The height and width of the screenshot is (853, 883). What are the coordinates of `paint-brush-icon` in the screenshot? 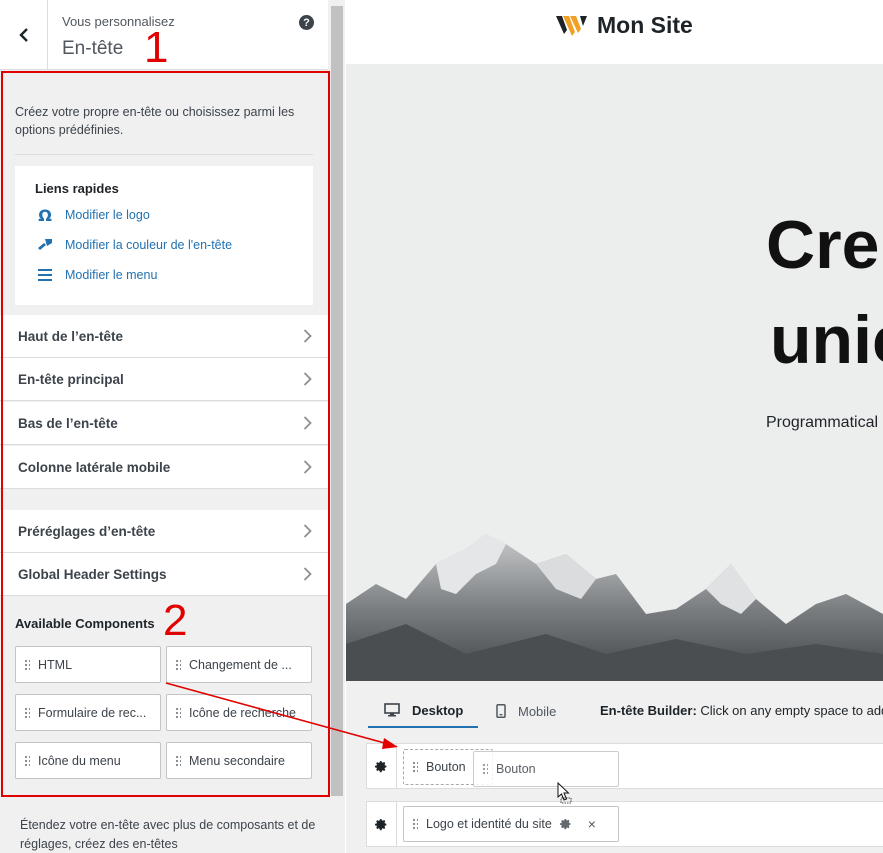 It's located at (45, 245).